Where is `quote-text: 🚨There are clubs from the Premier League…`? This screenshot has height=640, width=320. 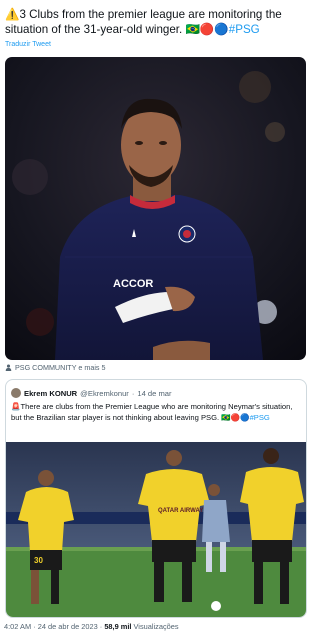 quote-text: 🚨There are clubs from the Premier League… is located at coordinates (156, 412).